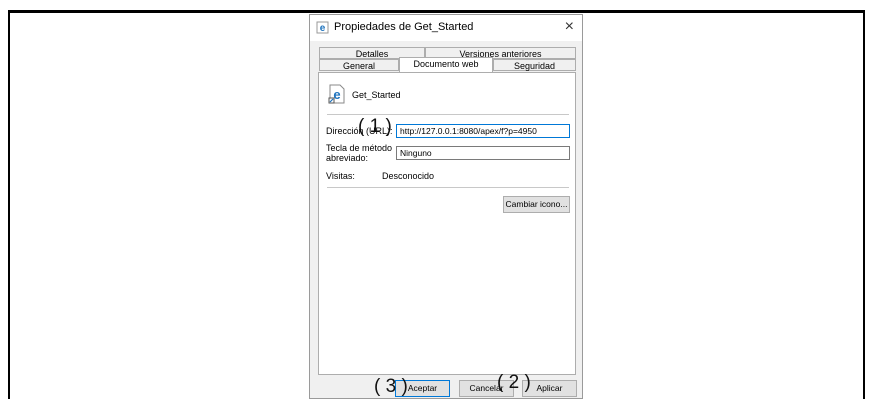  What do you see at coordinates (408, 176) in the screenshot?
I see `visits-value: Desconocido` at bounding box center [408, 176].